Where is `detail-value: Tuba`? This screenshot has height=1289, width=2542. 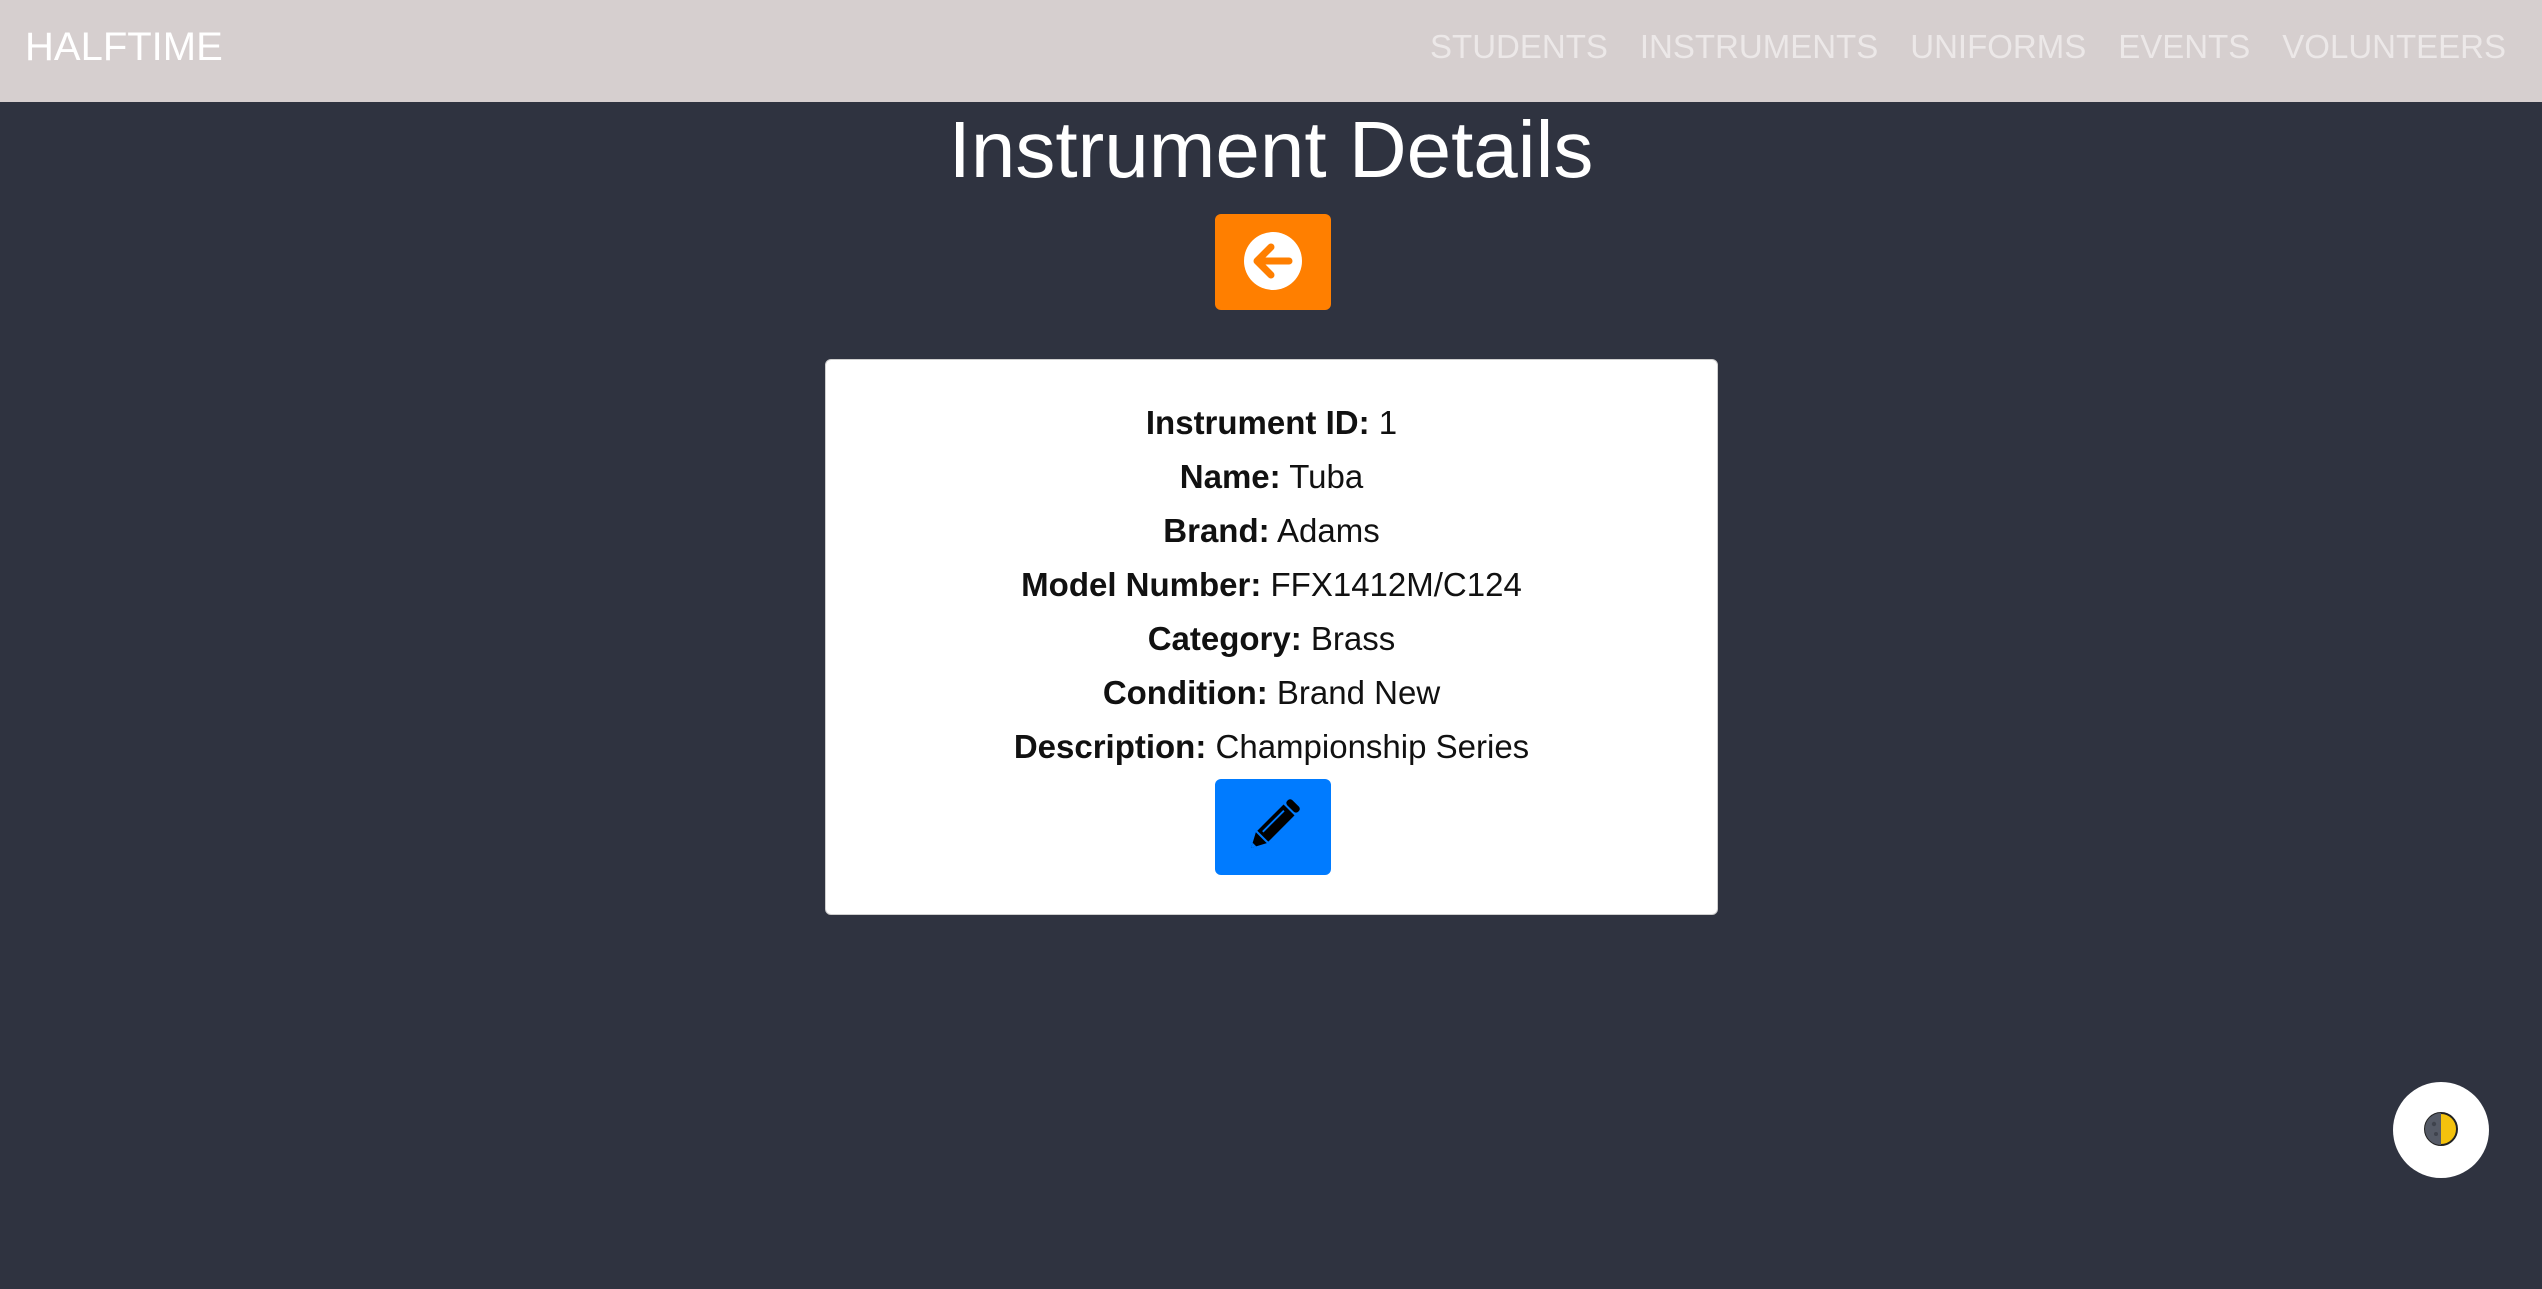 detail-value: Tuba is located at coordinates (1326, 476).